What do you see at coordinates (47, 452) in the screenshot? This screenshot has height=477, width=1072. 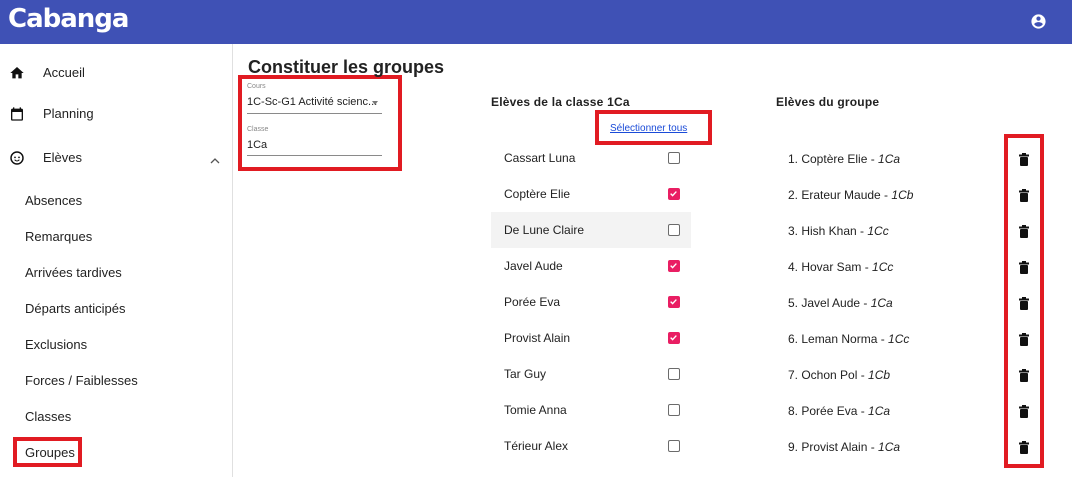 I see `highlight-box-groupes` at bounding box center [47, 452].